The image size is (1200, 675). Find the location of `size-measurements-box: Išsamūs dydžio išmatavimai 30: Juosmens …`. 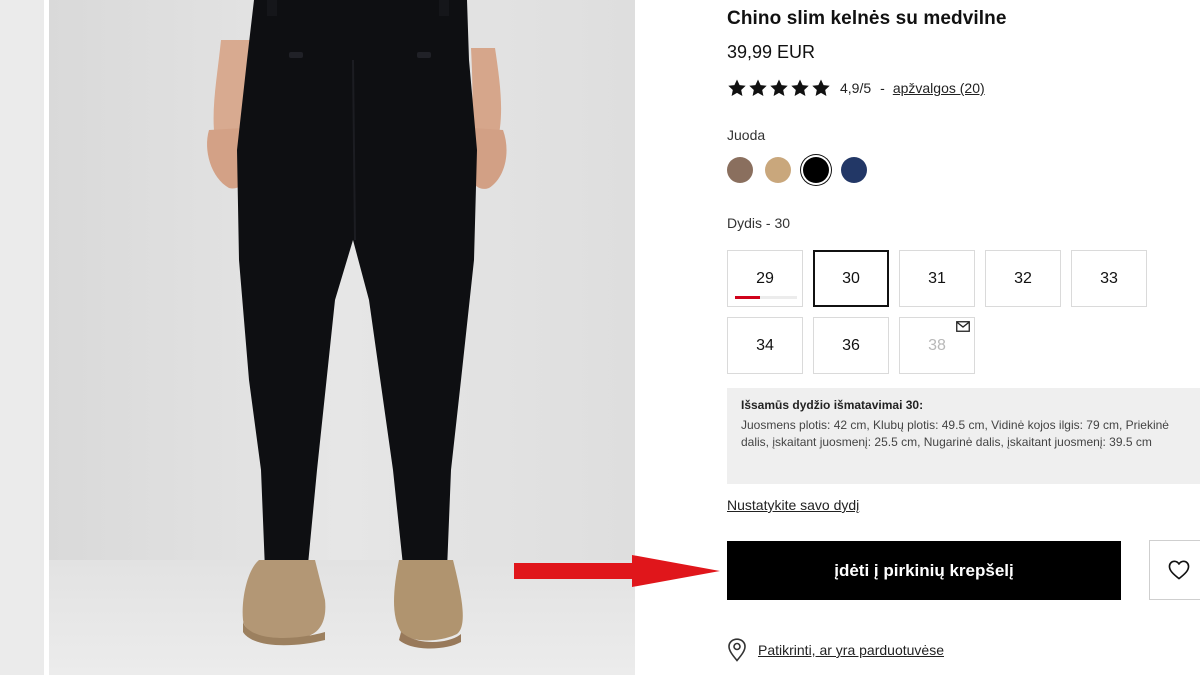

size-measurements-box: Išsamūs dydžio išmatavimai 30: Juosmens … is located at coordinates (963, 436).